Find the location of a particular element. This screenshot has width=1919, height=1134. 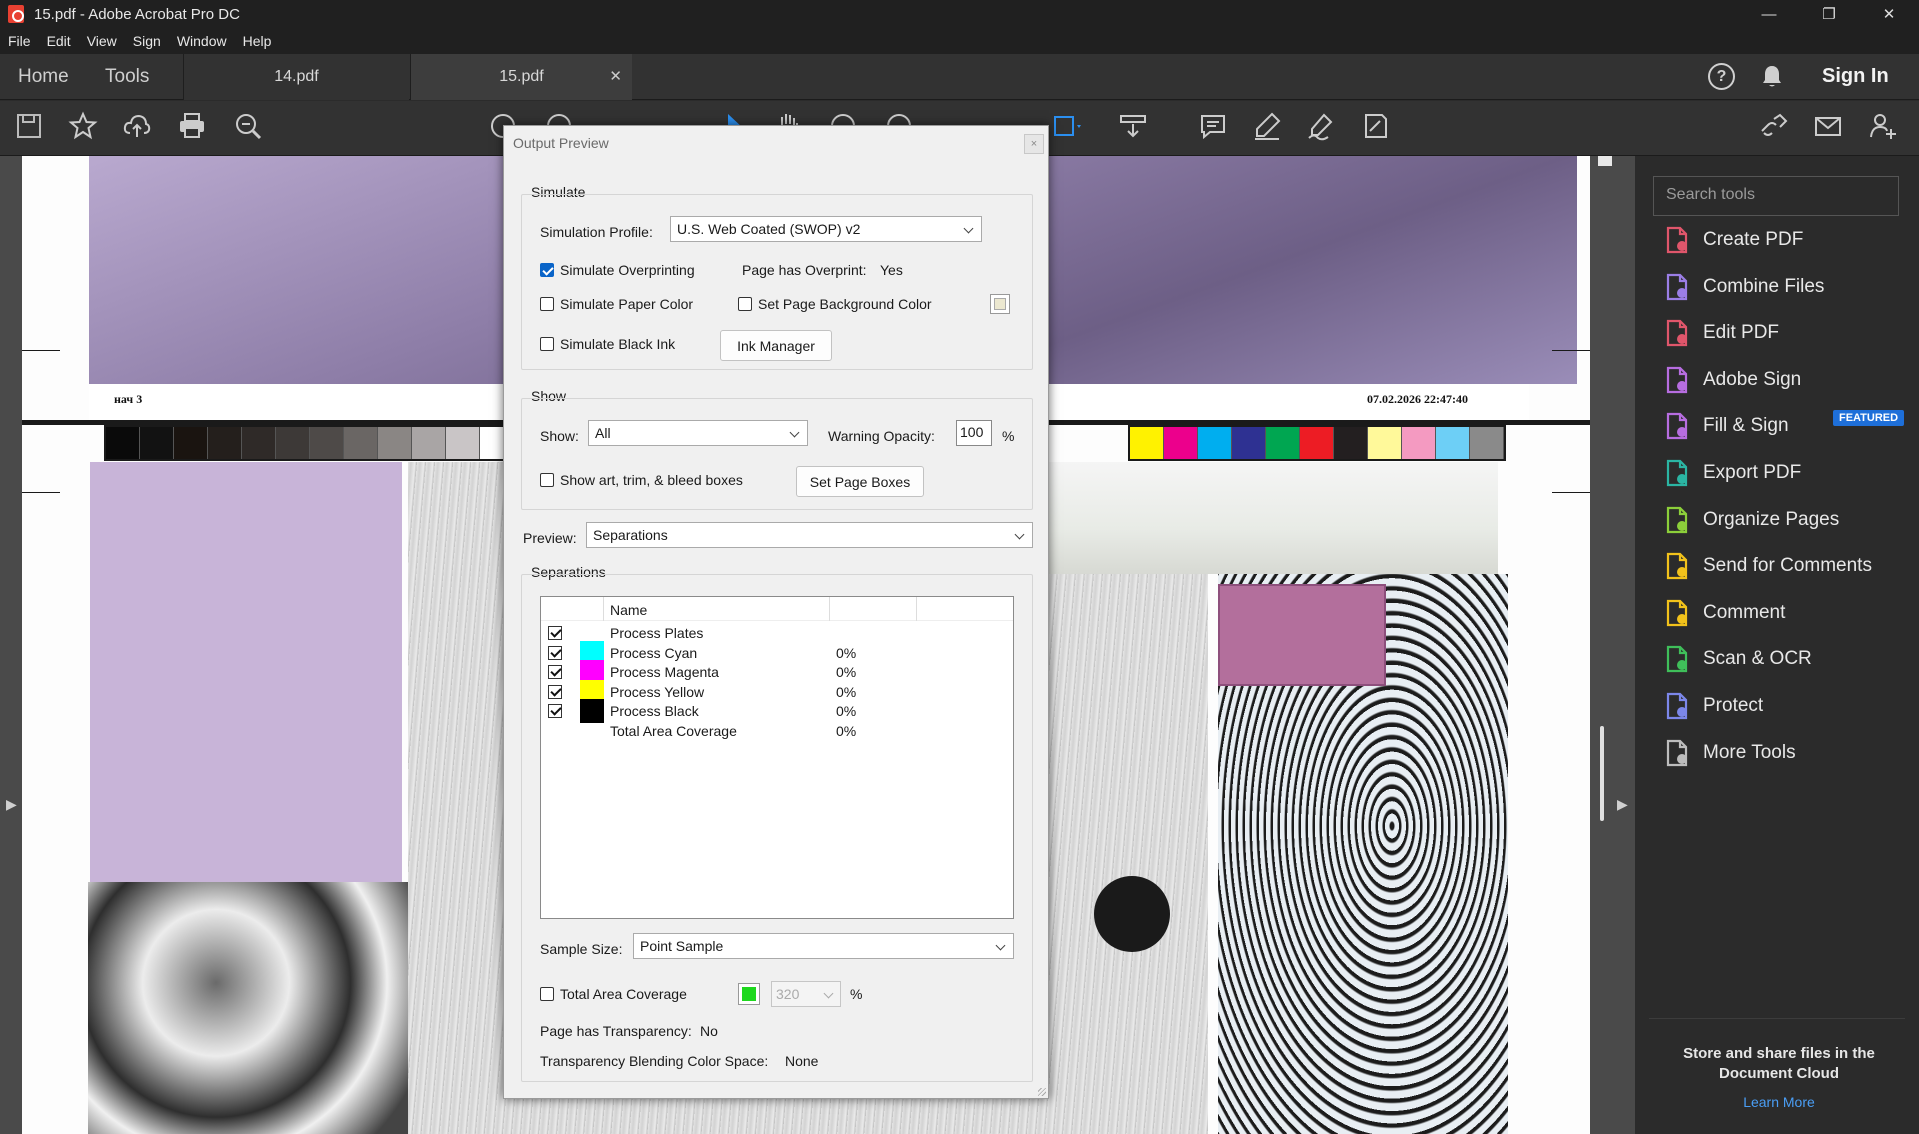

crop-mark is located at coordinates (1571, 492).